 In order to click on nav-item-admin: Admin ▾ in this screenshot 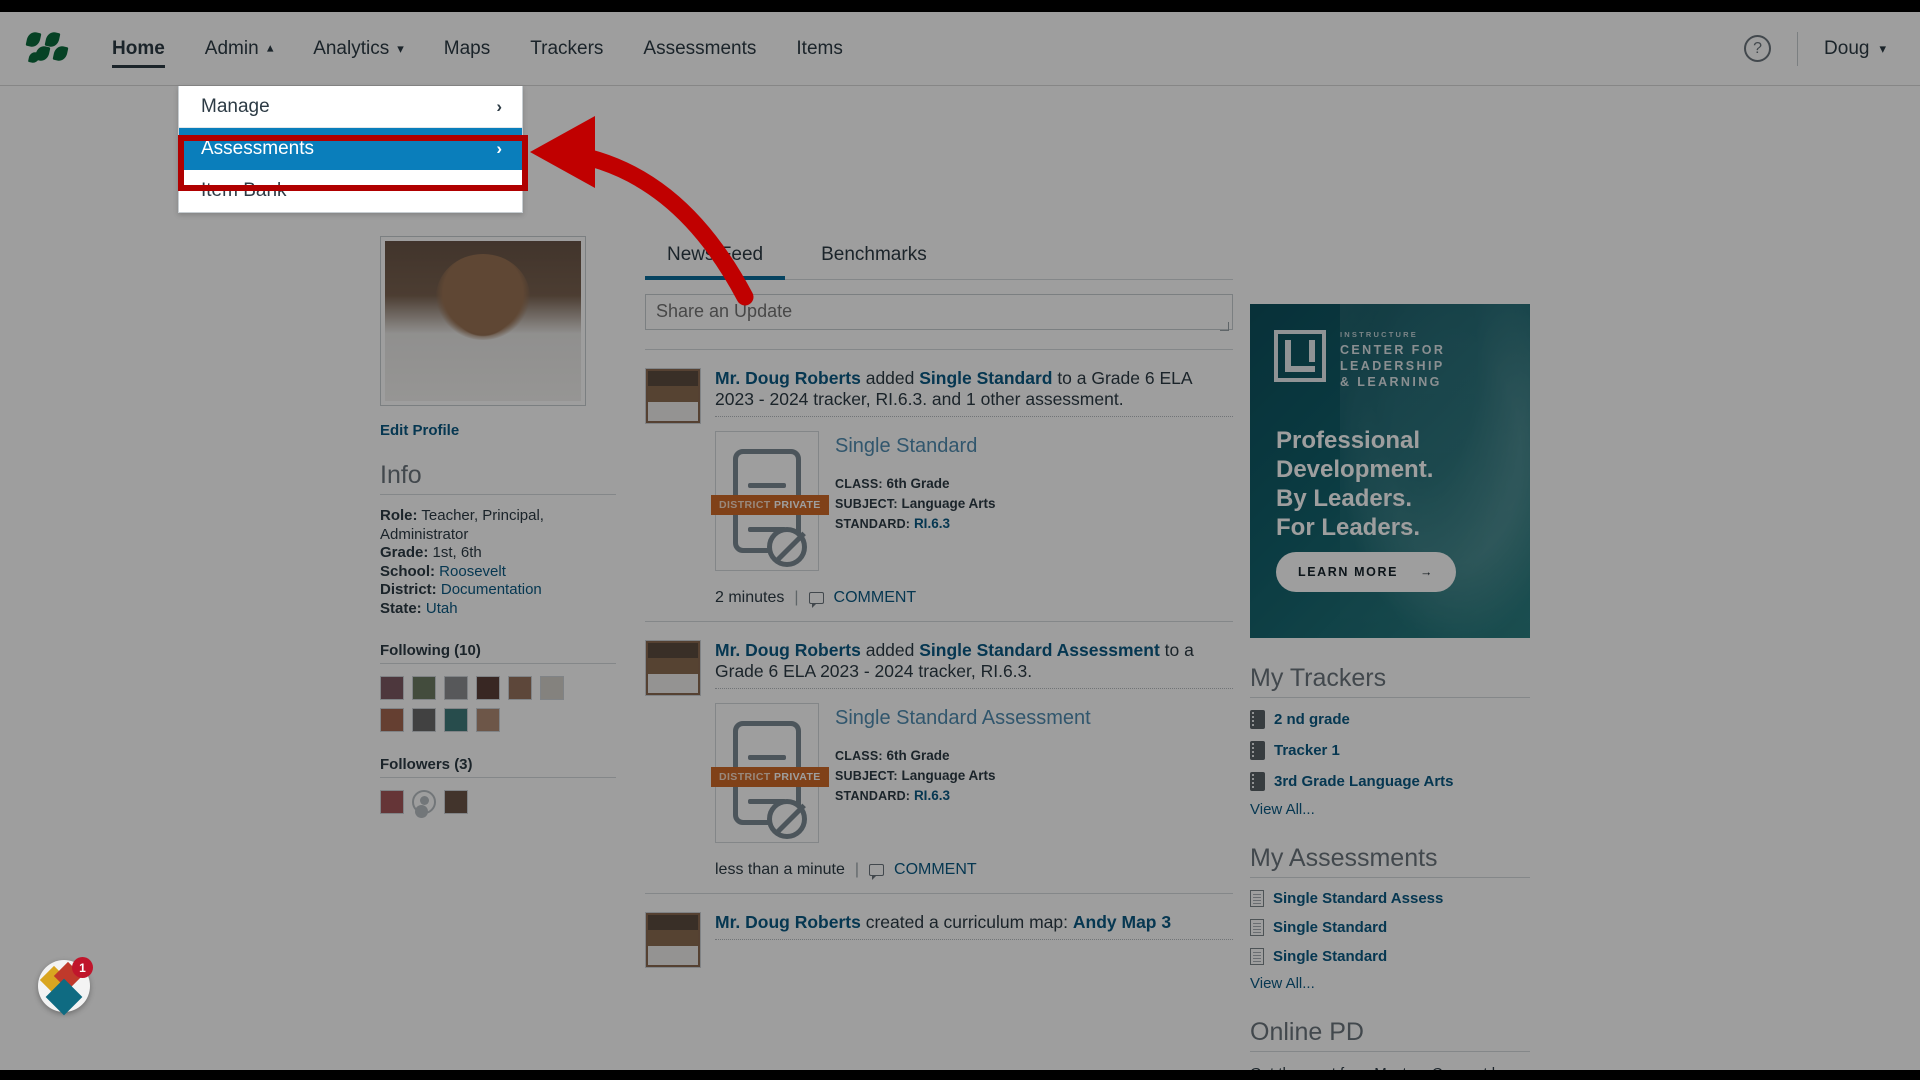, I will do `click(239, 49)`.